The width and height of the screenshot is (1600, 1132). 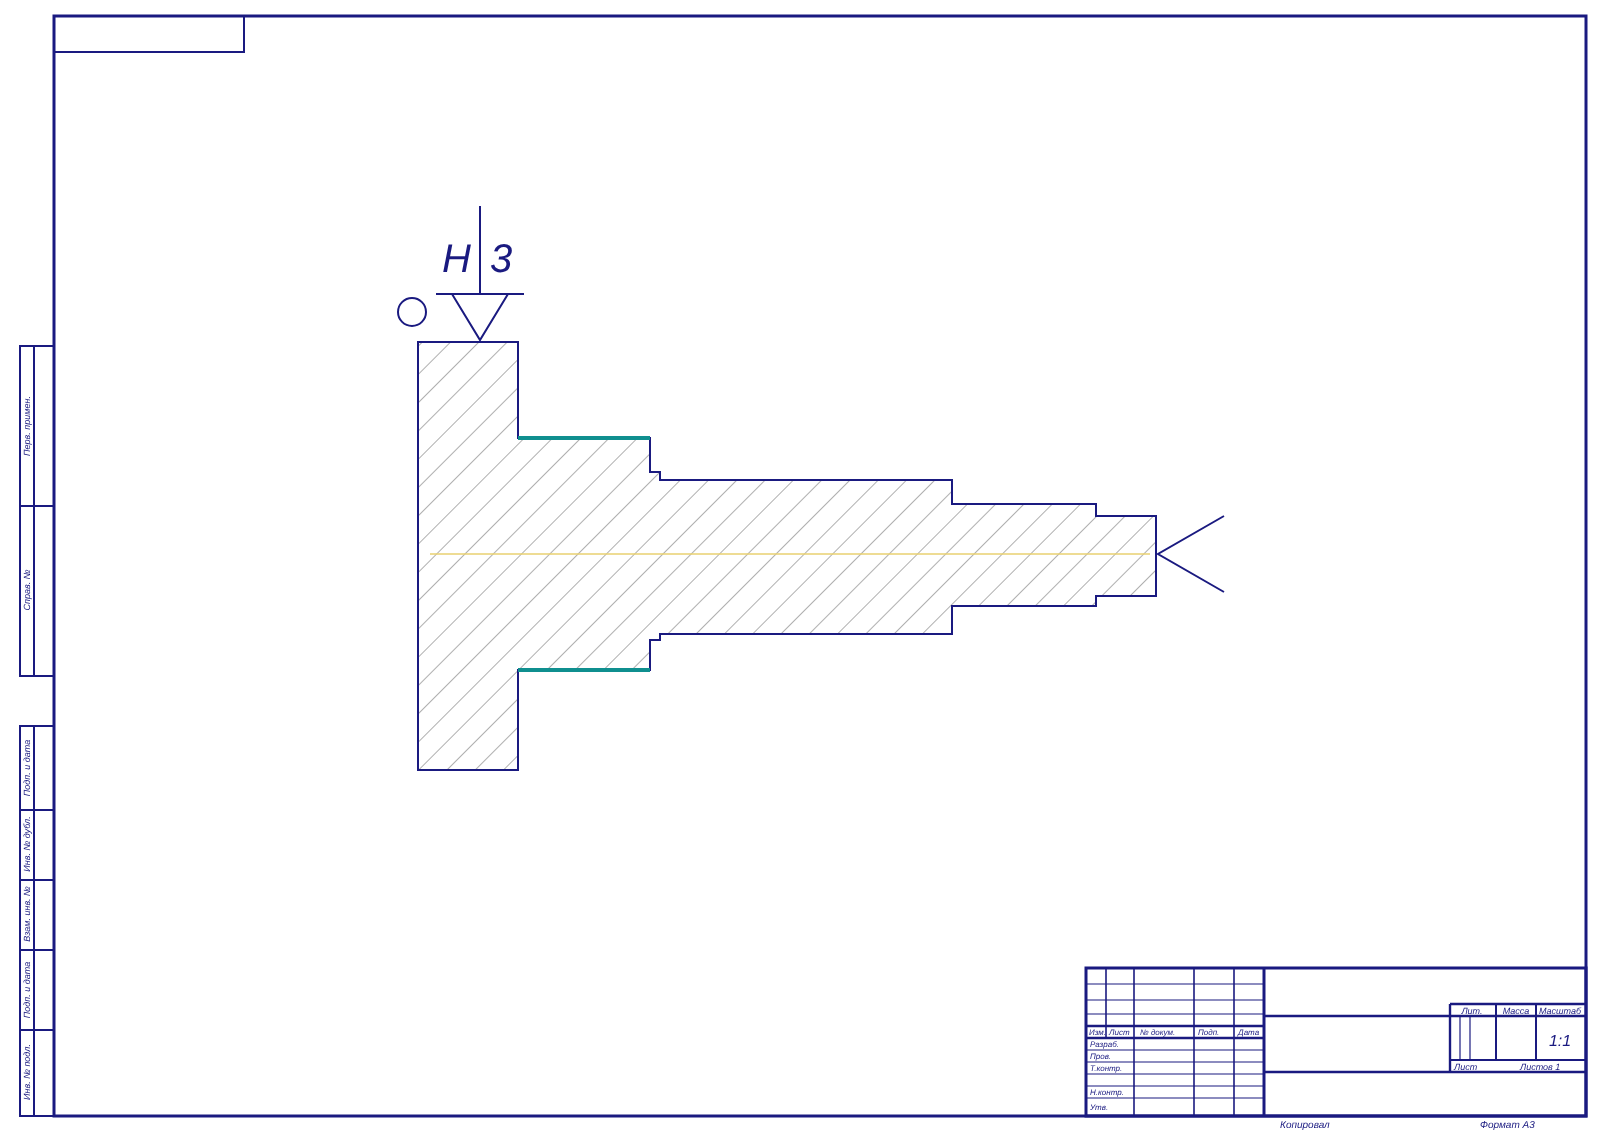 I want to click on roughness-mark: 3, so click(x=501, y=260).